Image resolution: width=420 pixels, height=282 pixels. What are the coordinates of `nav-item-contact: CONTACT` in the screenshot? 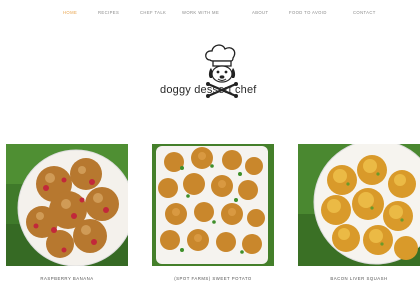 It's located at (364, 12).